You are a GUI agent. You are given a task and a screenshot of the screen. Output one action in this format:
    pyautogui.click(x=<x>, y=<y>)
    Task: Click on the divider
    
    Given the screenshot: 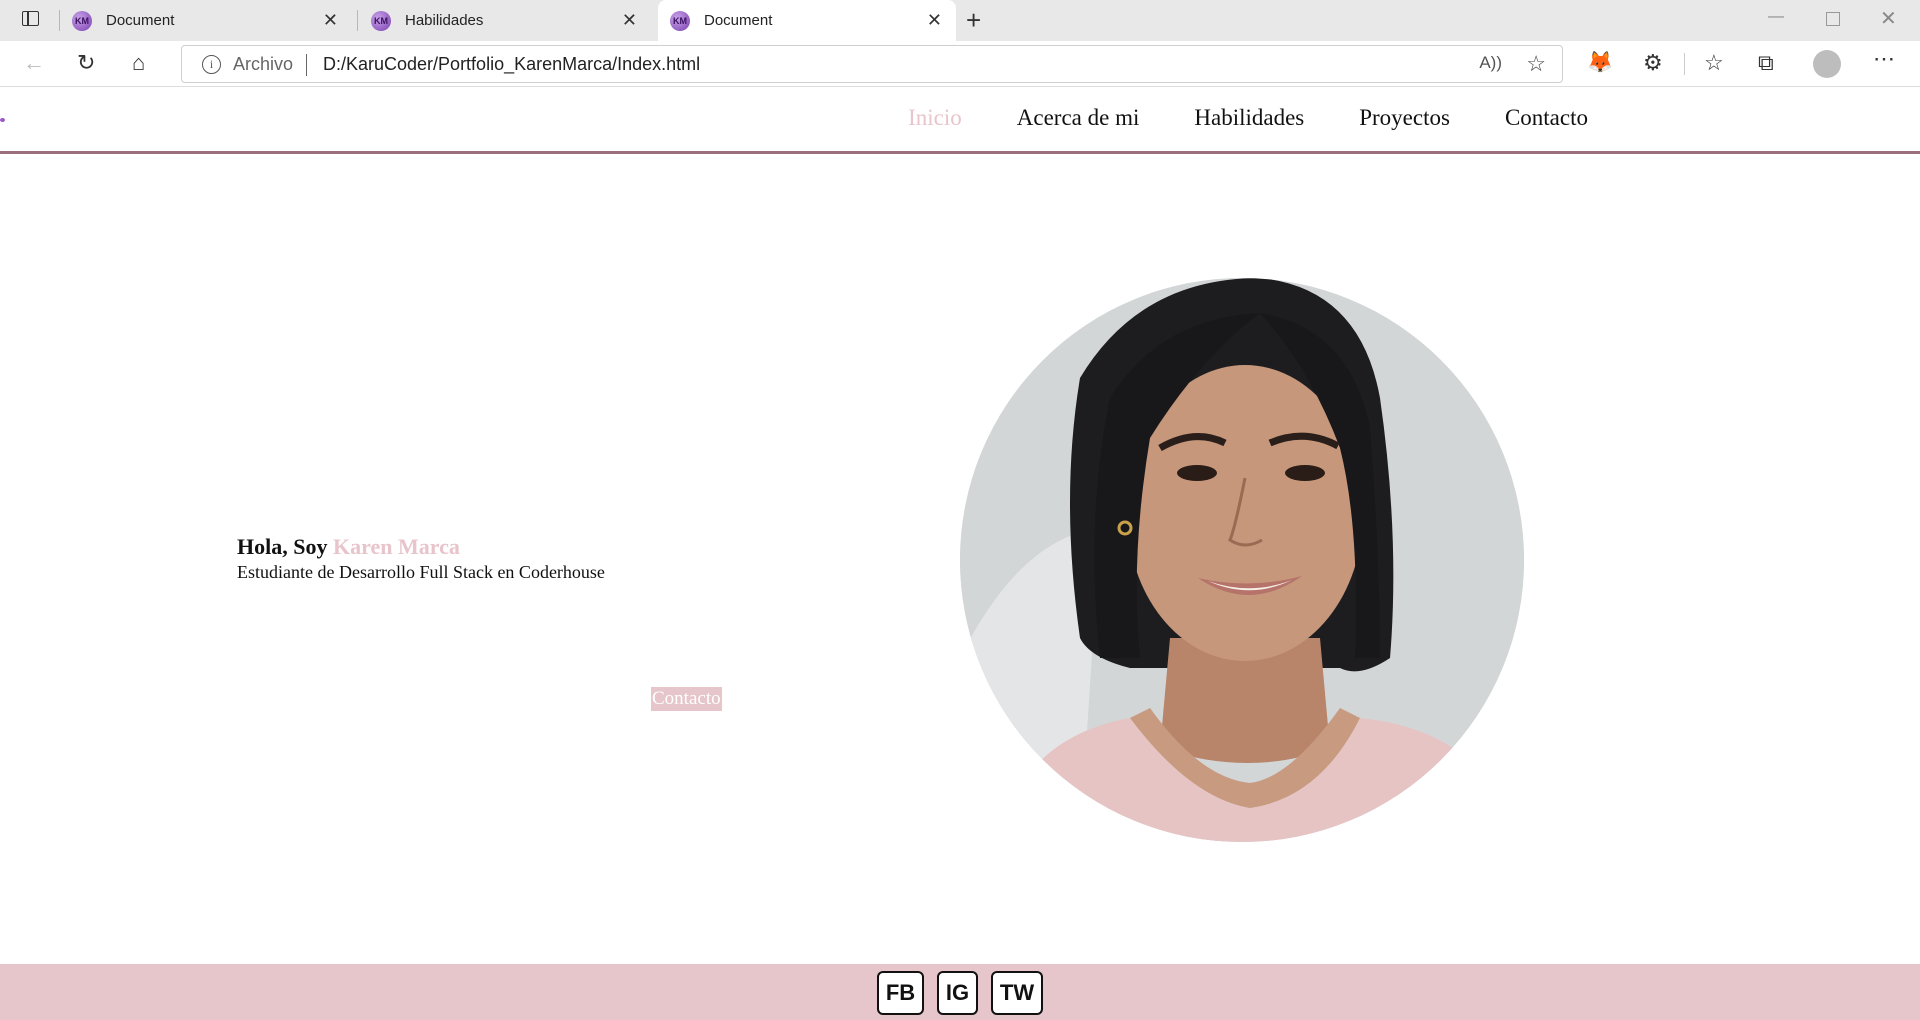 What is the action you would take?
    pyautogui.click(x=306, y=65)
    